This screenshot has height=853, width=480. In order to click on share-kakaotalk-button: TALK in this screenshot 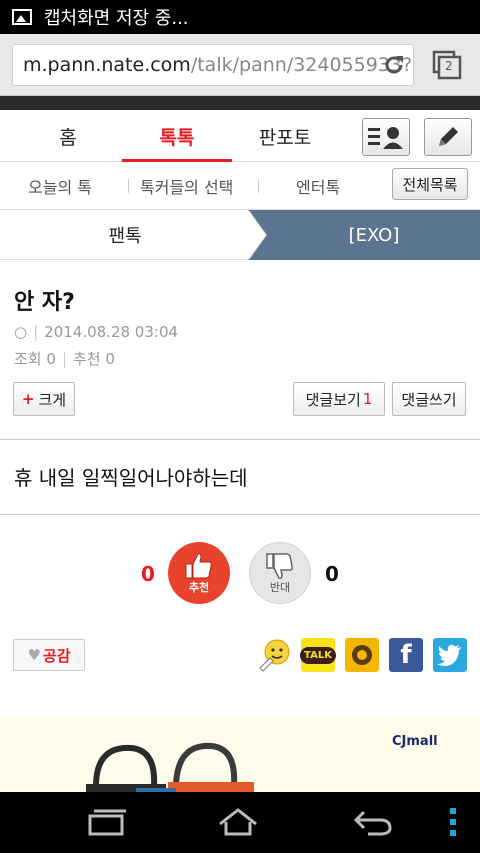, I will do `click(318, 655)`.